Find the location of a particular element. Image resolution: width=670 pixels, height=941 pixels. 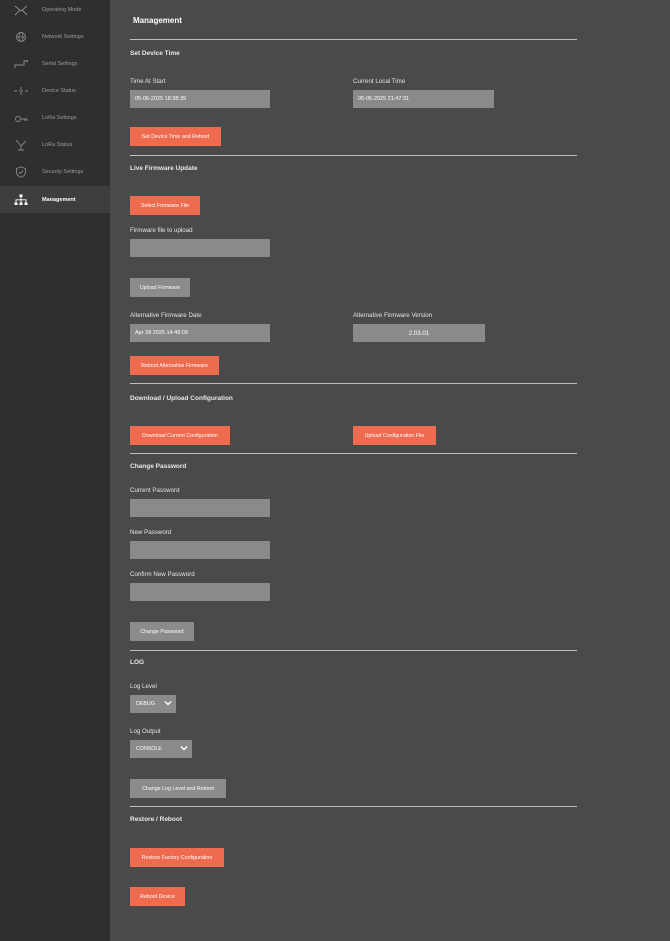

sidebar-item-serial-settings: Serial Settings is located at coordinates (55, 63).